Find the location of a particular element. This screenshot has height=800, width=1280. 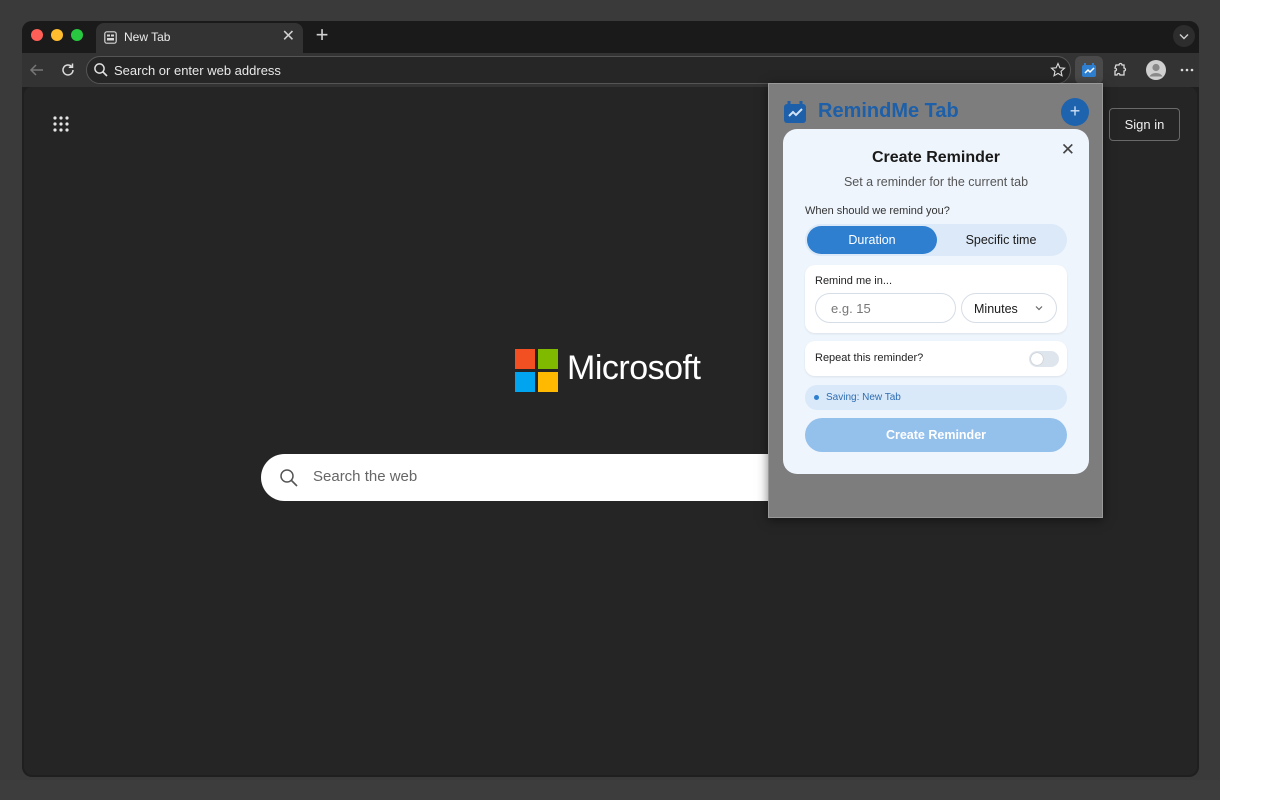

duration-card: Remind me in... Minutes is located at coordinates (936, 299).